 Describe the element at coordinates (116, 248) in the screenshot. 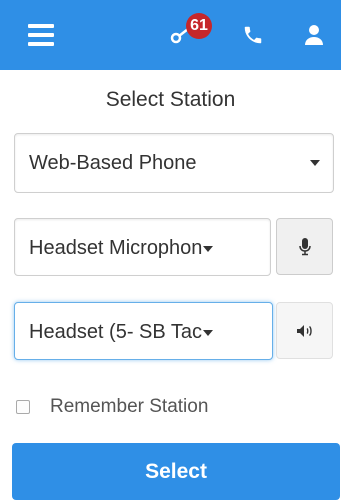

I see `microphone-select-value: Headset Microphon` at that location.